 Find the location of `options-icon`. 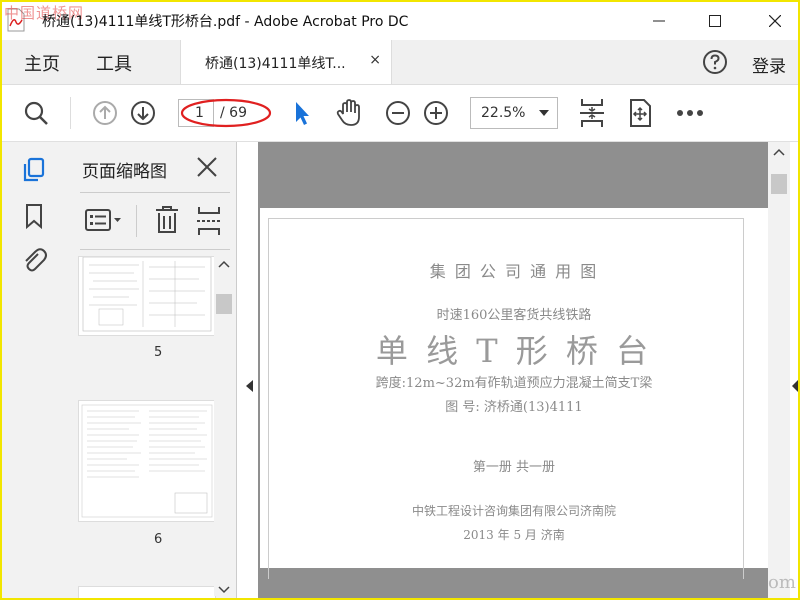

options-icon is located at coordinates (104, 221).